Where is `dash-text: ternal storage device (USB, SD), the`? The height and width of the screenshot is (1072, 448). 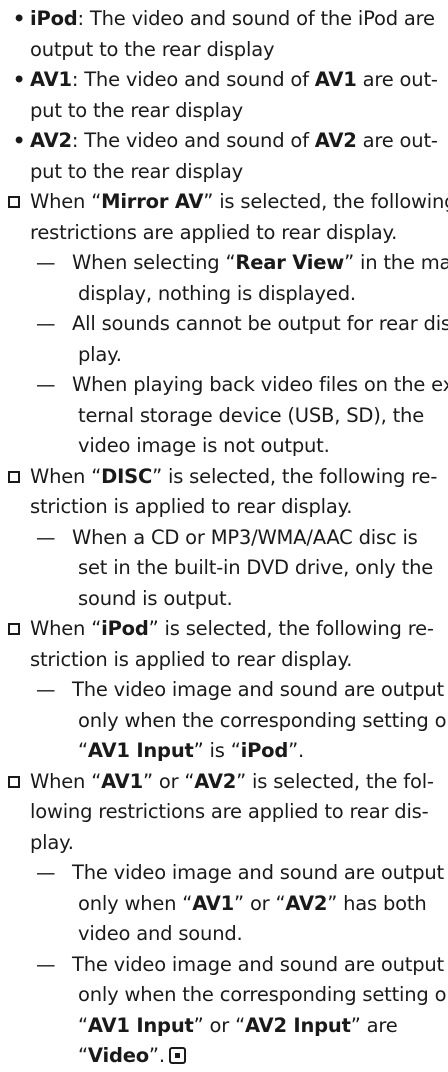 dash-text: ternal storage device (USB, SD), the is located at coordinates (251, 415).